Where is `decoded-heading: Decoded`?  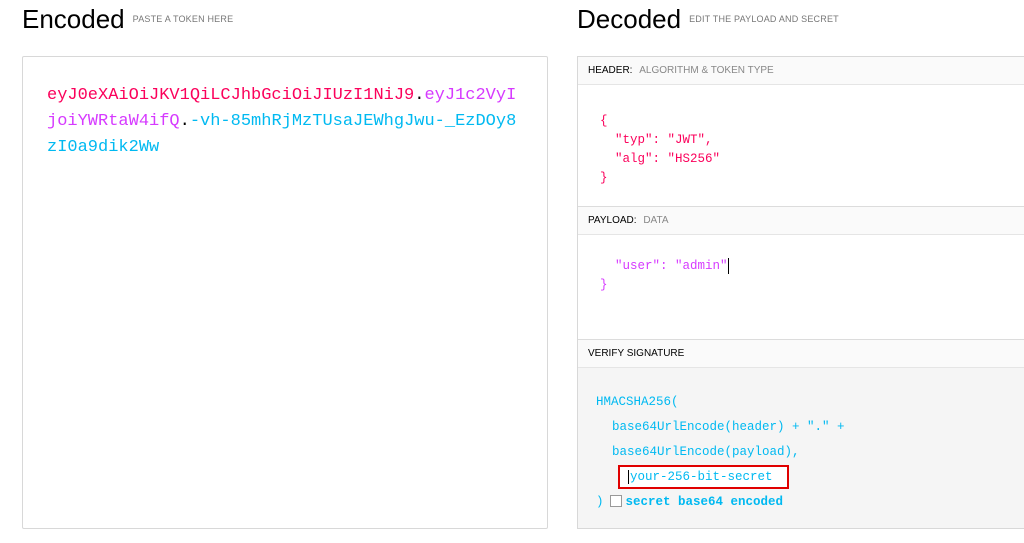 decoded-heading: Decoded is located at coordinates (629, 19).